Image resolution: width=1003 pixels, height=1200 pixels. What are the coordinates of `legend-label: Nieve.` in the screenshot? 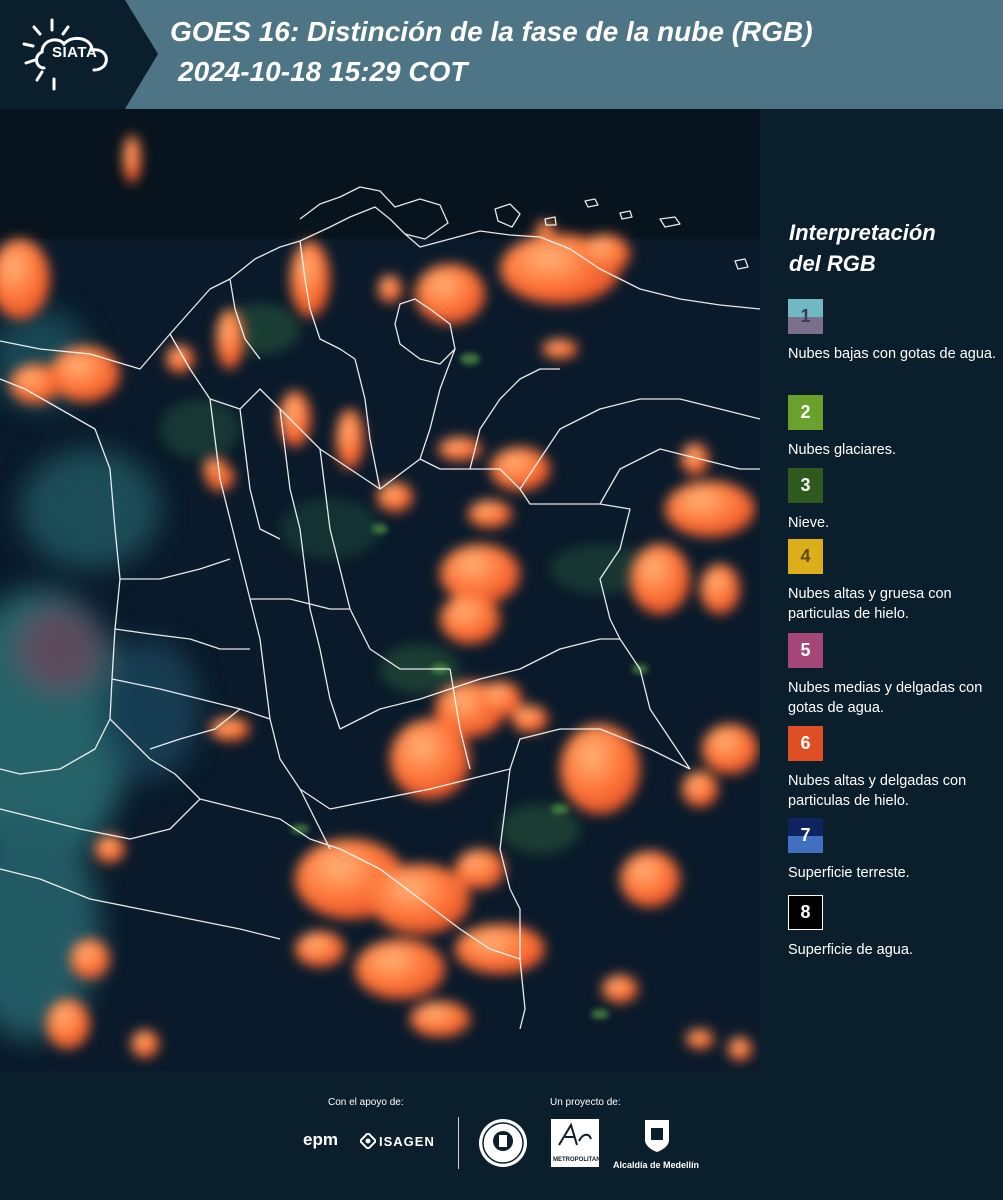 It's located at (809, 523).